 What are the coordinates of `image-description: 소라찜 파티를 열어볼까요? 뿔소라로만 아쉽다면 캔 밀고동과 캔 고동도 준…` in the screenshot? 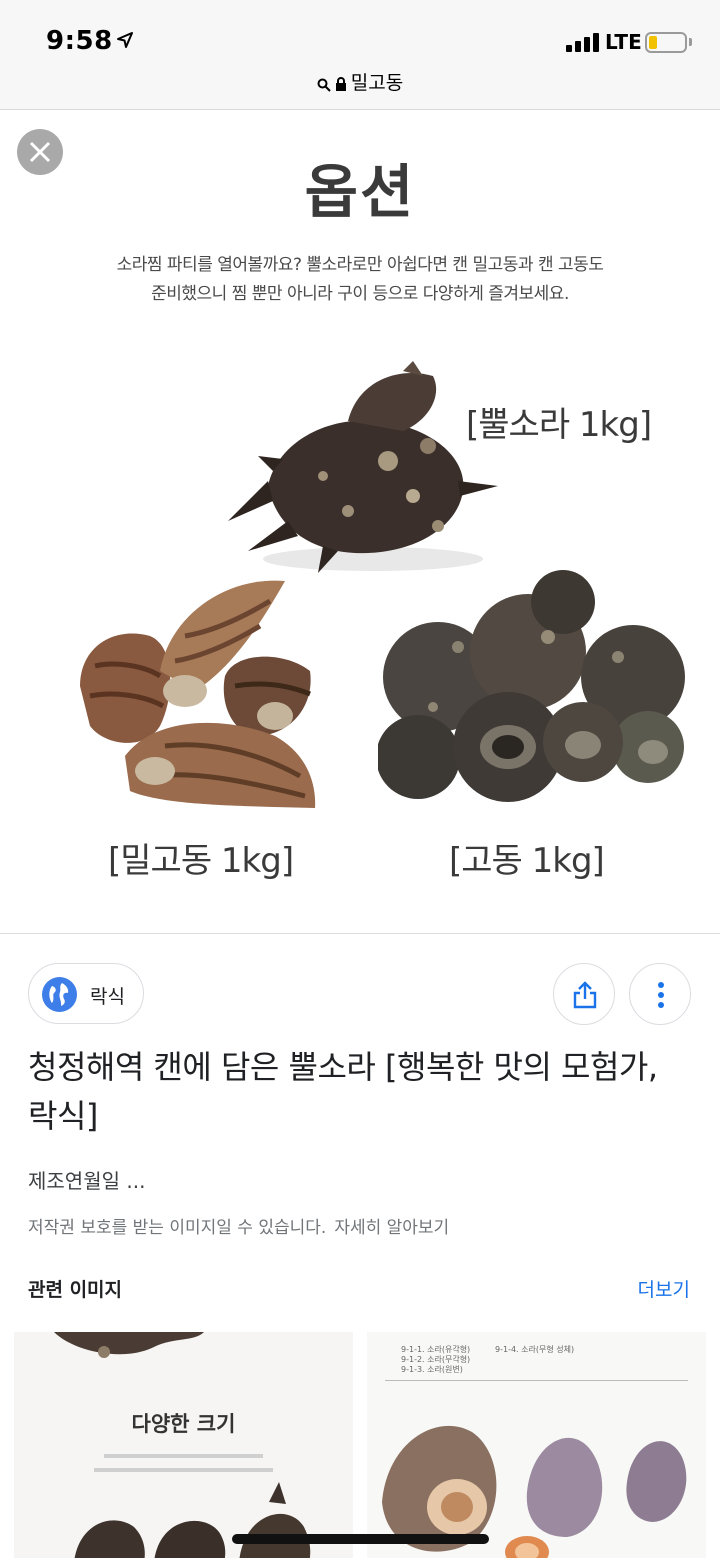 It's located at (360, 280).